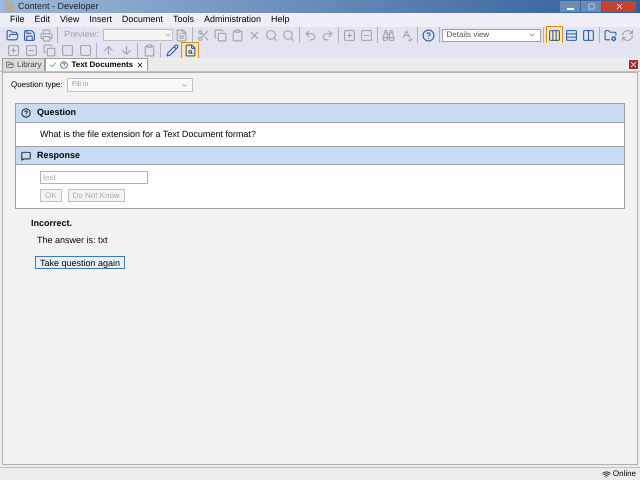  I want to click on restore-icon, so click(591, 6).